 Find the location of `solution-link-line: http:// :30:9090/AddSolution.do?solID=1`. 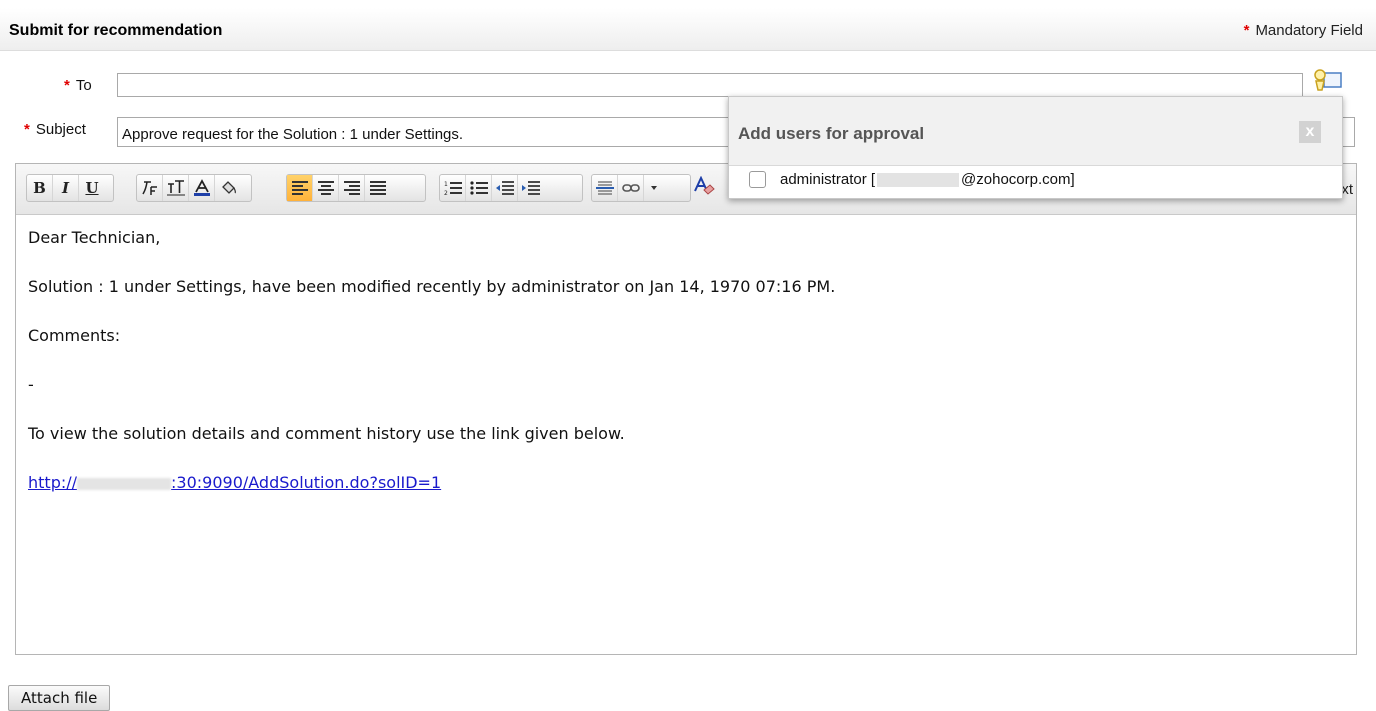

solution-link-line: http:// :30:9090/AddSolution.do?solID=1 is located at coordinates (431, 483).